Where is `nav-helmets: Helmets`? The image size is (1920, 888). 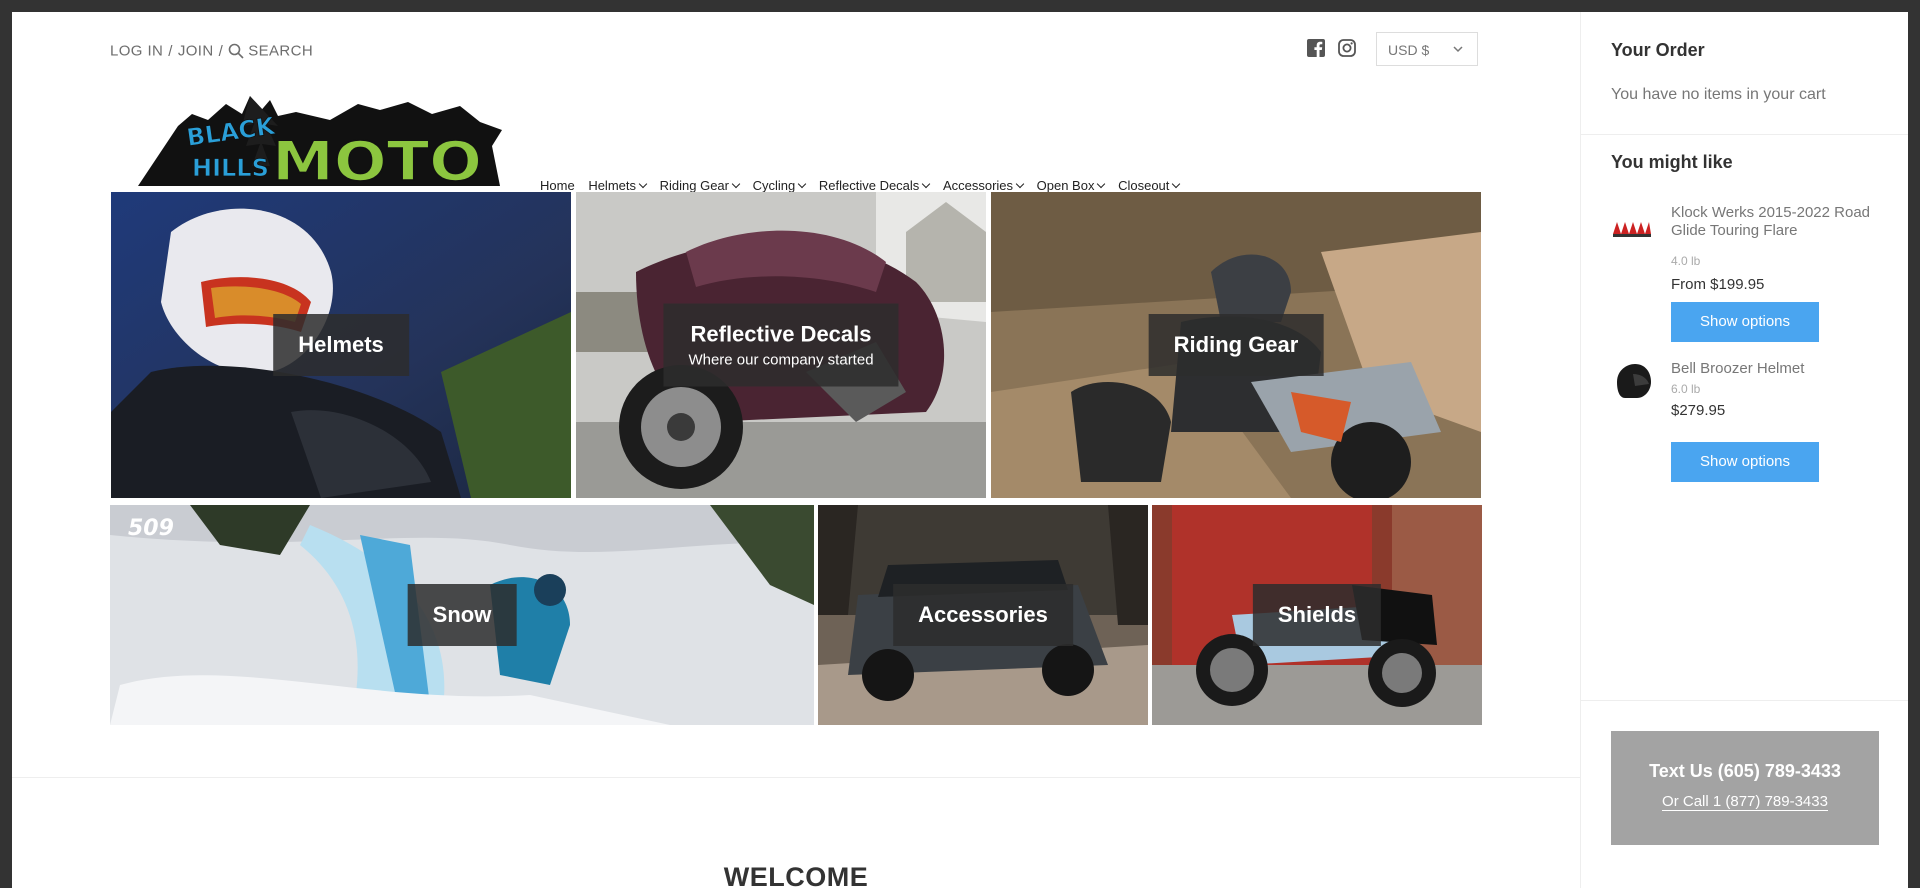 nav-helmets: Helmets is located at coordinates (618, 185).